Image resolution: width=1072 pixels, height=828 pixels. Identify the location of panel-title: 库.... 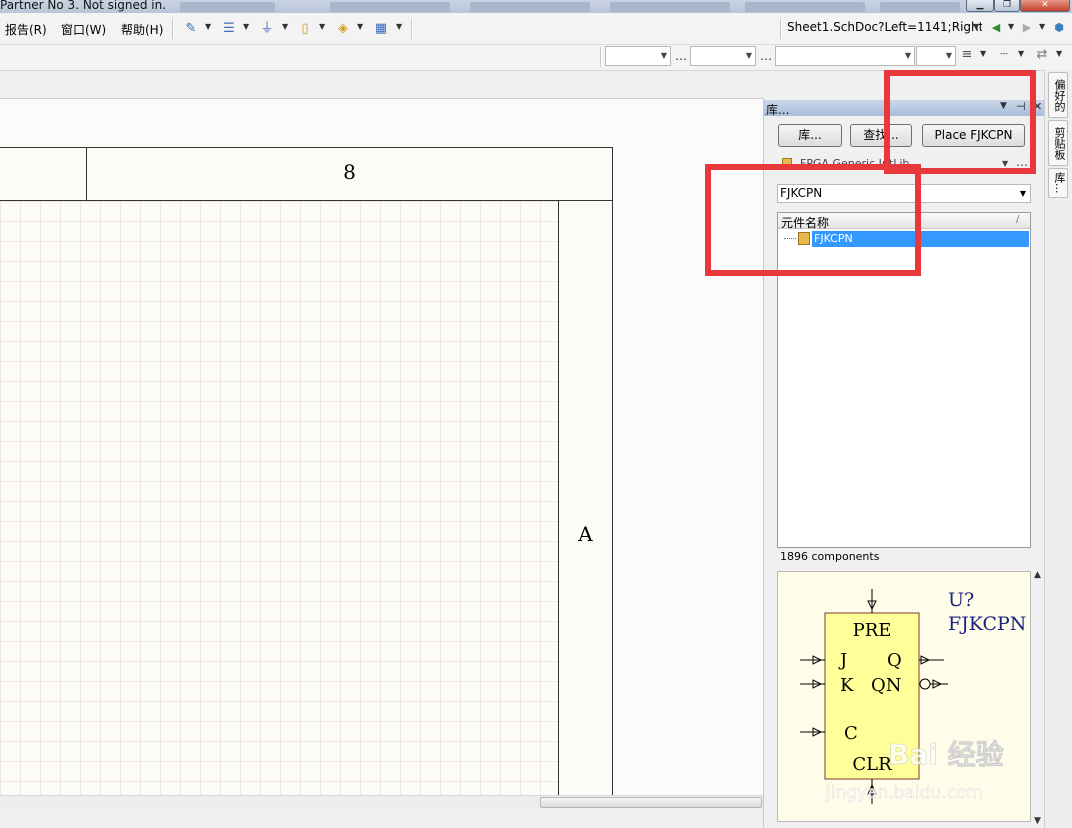
(778, 110).